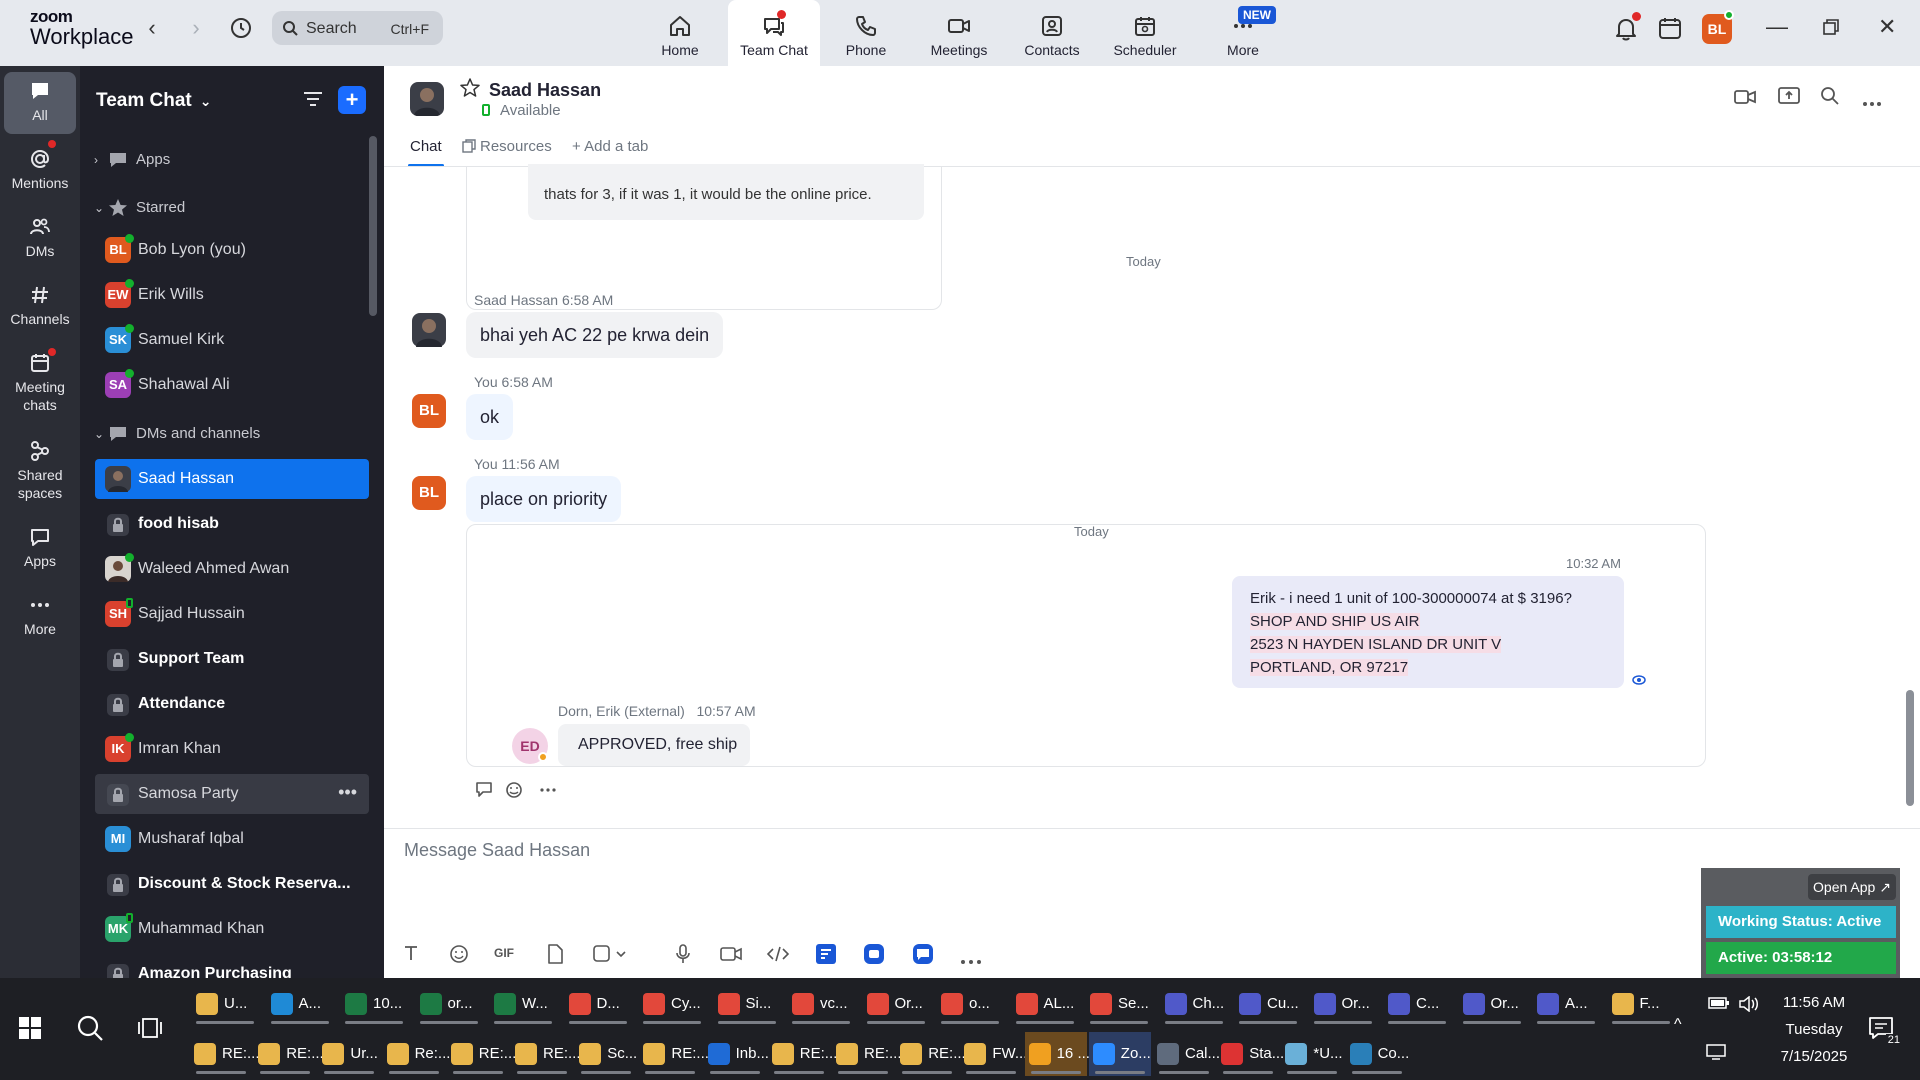  I want to click on sidebar-scrollbar, so click(373, 226).